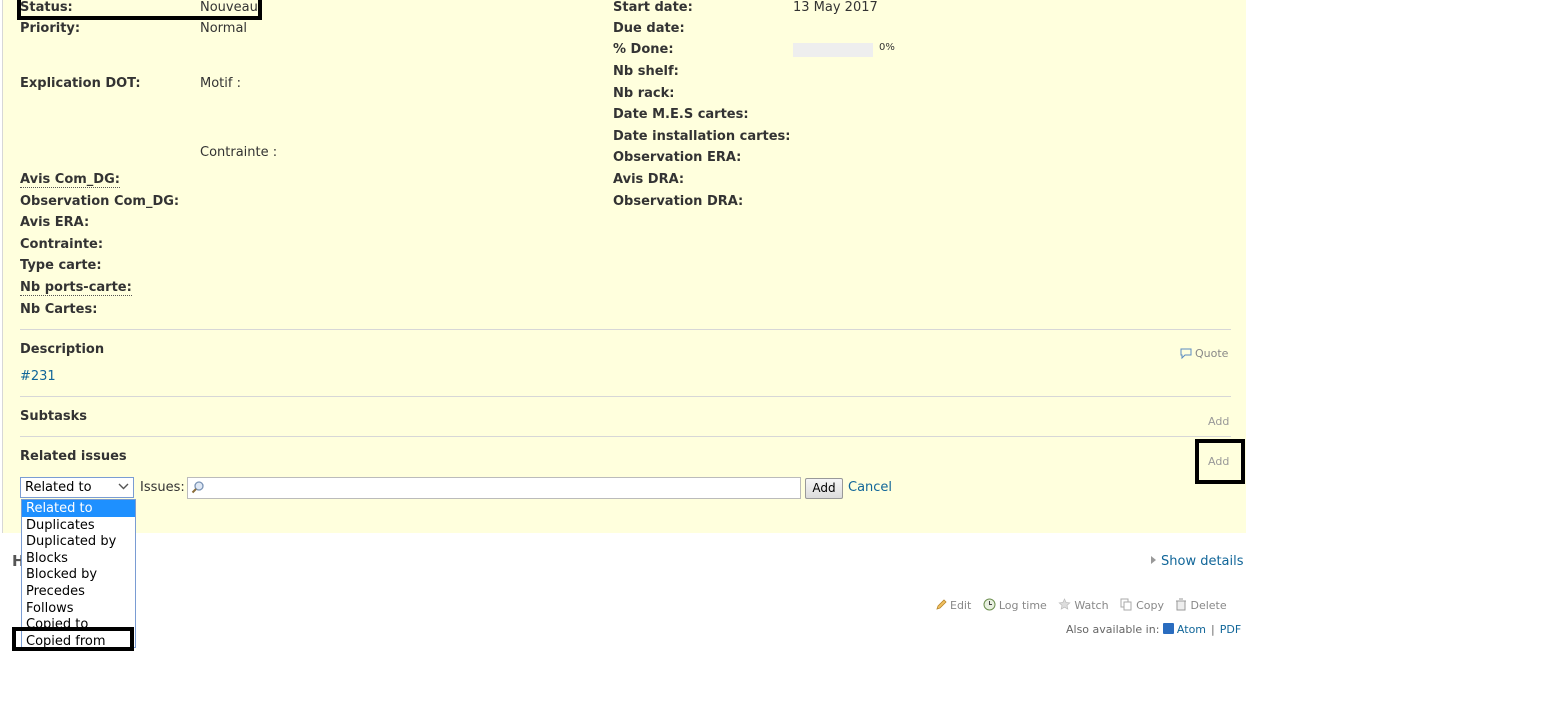 This screenshot has width=1550, height=702. I want to click on nb-rack-label: Nb rack:, so click(644, 93).